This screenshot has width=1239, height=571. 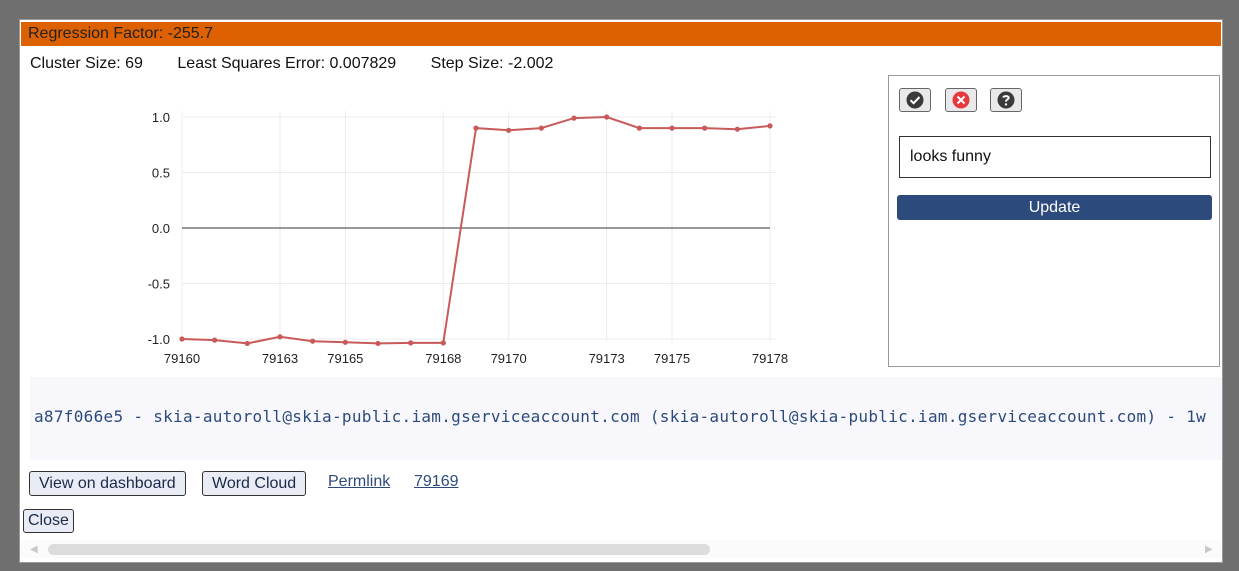 What do you see at coordinates (86, 63) in the screenshot?
I see `cluster-size: Cluster Size: 69` at bounding box center [86, 63].